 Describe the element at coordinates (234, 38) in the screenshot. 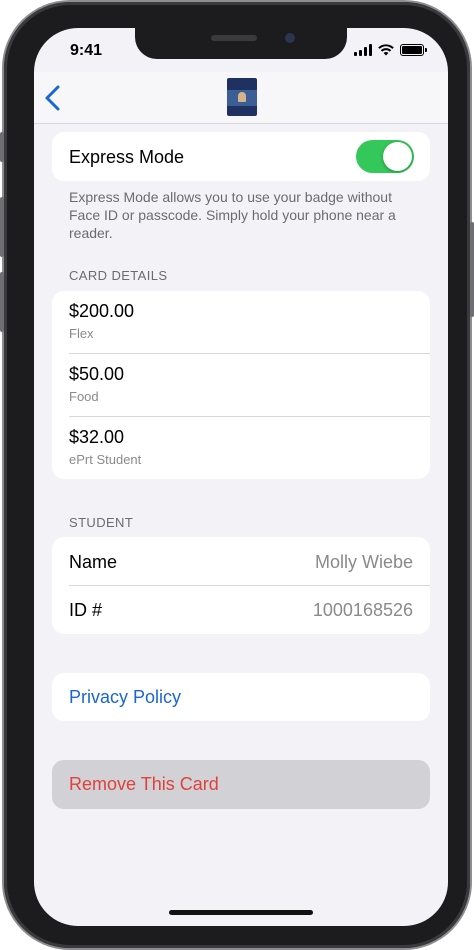

I see `speaker` at that location.